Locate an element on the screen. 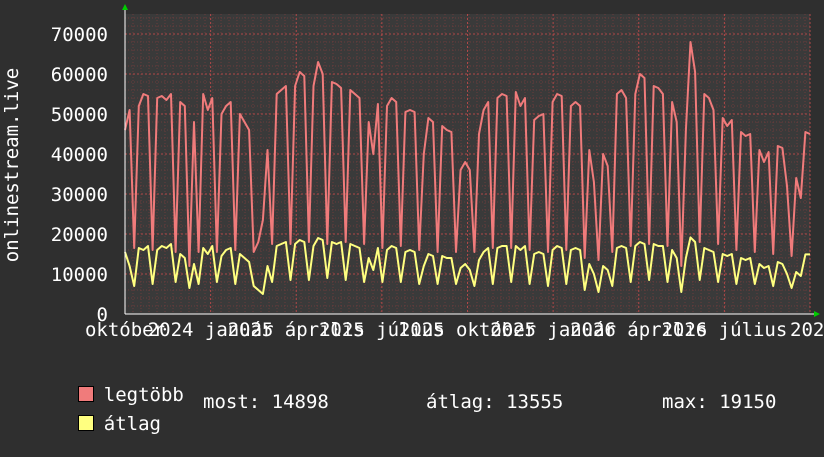 This screenshot has height=457, width=824. y-tick-label: 10000 is located at coordinates (79, 275).